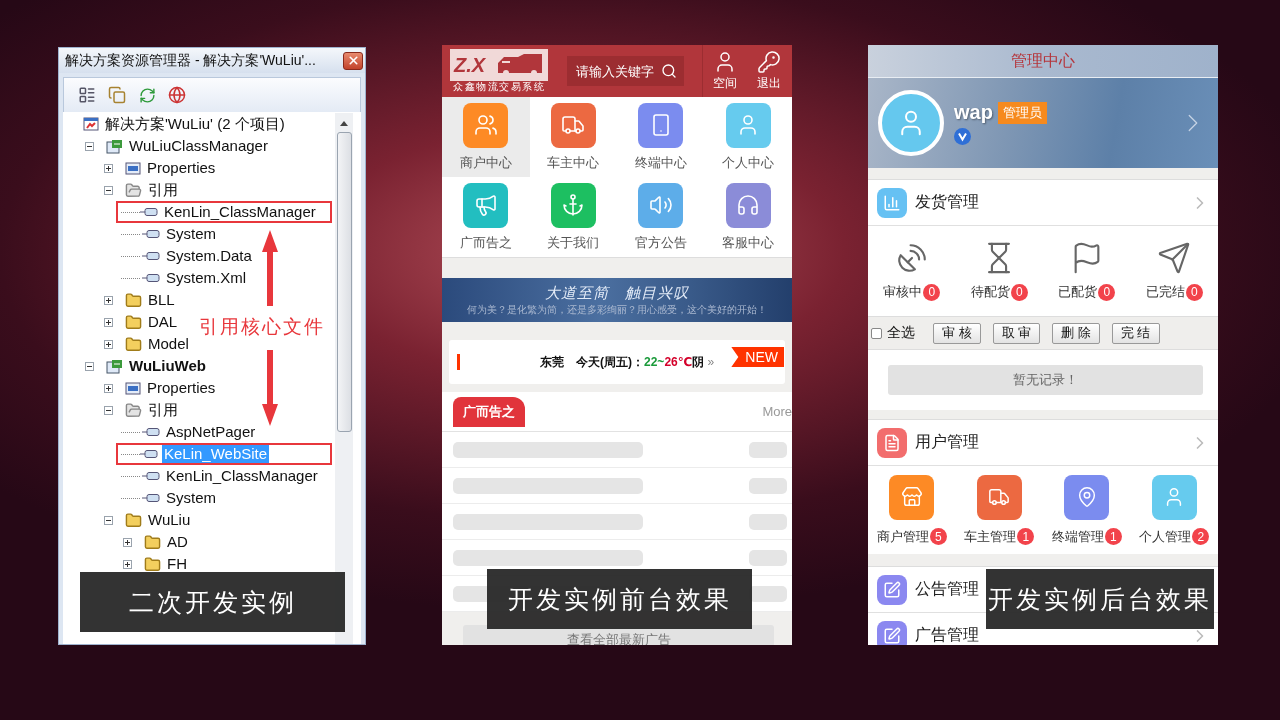  I want to click on banner-subtitle: 何为美？是化繁为简，还是多彩绚丽？用心感受，这个美好的开始！, so click(617, 309).